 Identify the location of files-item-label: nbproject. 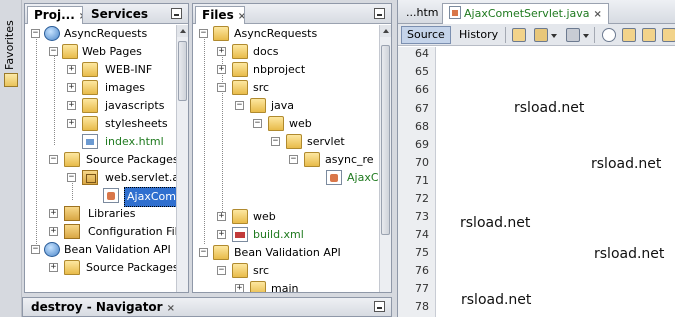
(279, 69).